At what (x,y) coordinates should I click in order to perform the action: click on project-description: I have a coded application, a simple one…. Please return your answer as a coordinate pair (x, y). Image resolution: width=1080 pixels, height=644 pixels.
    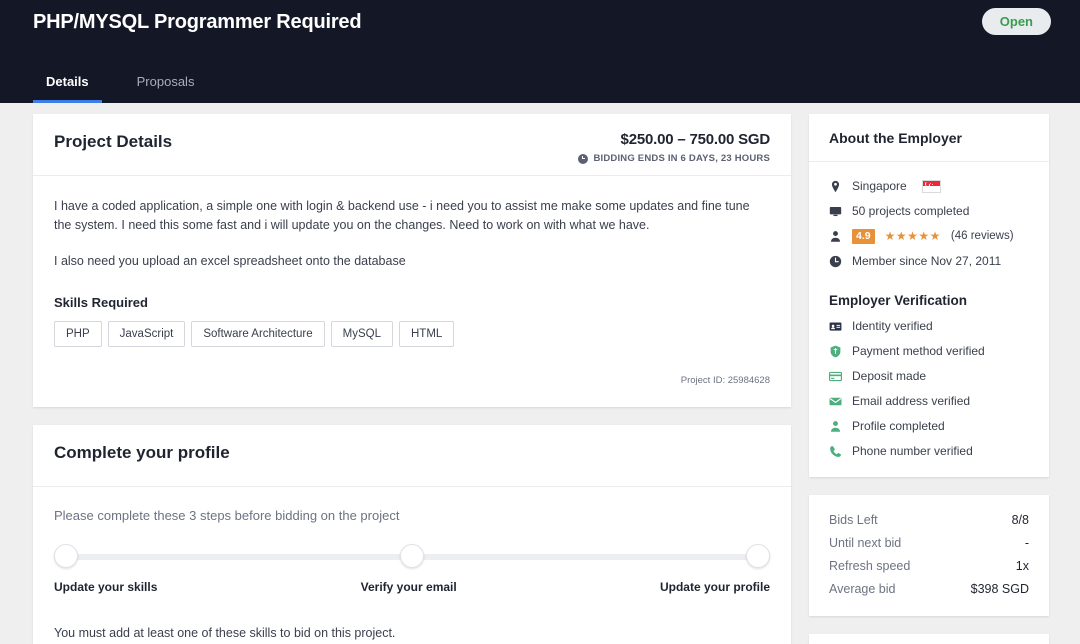
    Looking at the image, I should click on (412, 234).